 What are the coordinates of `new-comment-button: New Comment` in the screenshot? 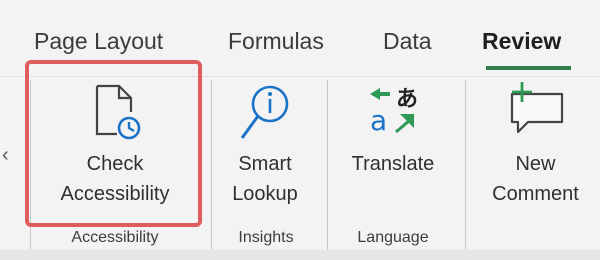 It's located at (535, 155).